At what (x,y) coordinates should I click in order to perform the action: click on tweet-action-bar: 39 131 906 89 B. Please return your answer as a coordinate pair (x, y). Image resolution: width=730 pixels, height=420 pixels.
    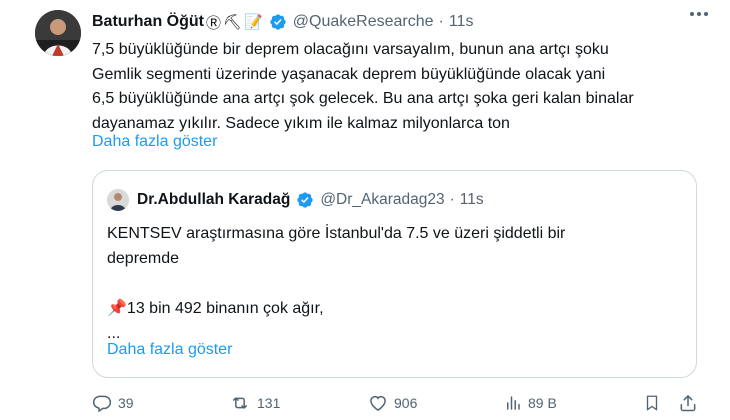
    Looking at the image, I should click on (397, 405).